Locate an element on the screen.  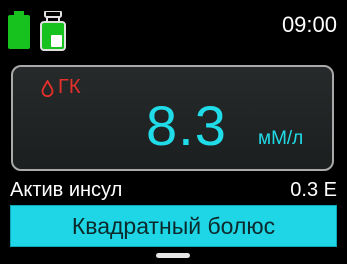
square-bolus-label: Квадратный болюс is located at coordinates (173, 225).